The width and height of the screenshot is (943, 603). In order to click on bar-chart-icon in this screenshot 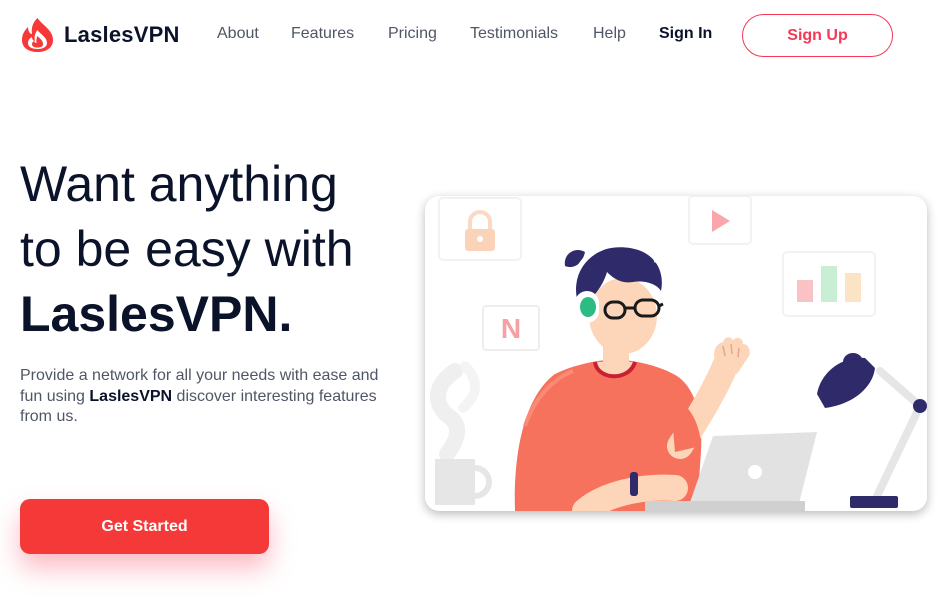, I will do `click(829, 284)`.